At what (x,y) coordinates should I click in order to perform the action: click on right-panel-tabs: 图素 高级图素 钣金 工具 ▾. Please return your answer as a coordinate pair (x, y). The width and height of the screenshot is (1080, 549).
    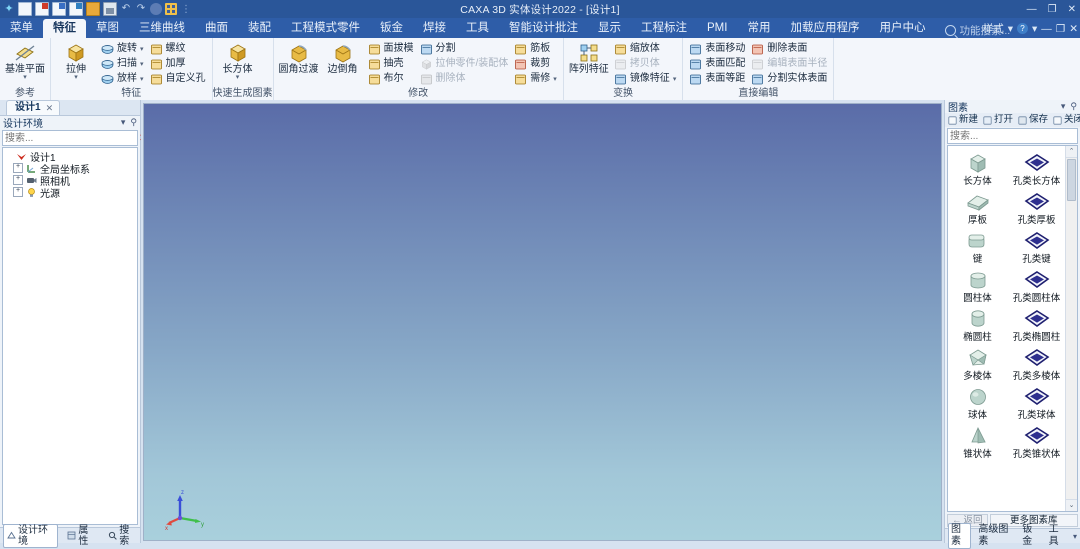
    Looking at the image, I should click on (1012, 536).